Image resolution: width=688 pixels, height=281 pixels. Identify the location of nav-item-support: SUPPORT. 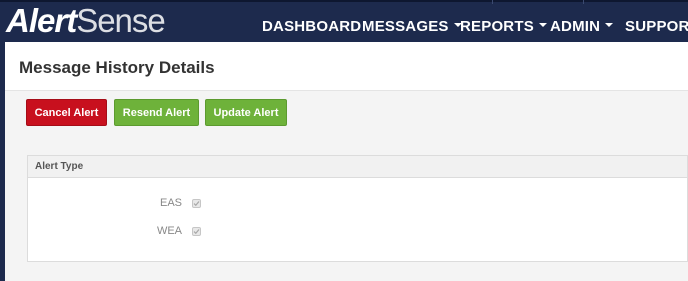
(656, 21).